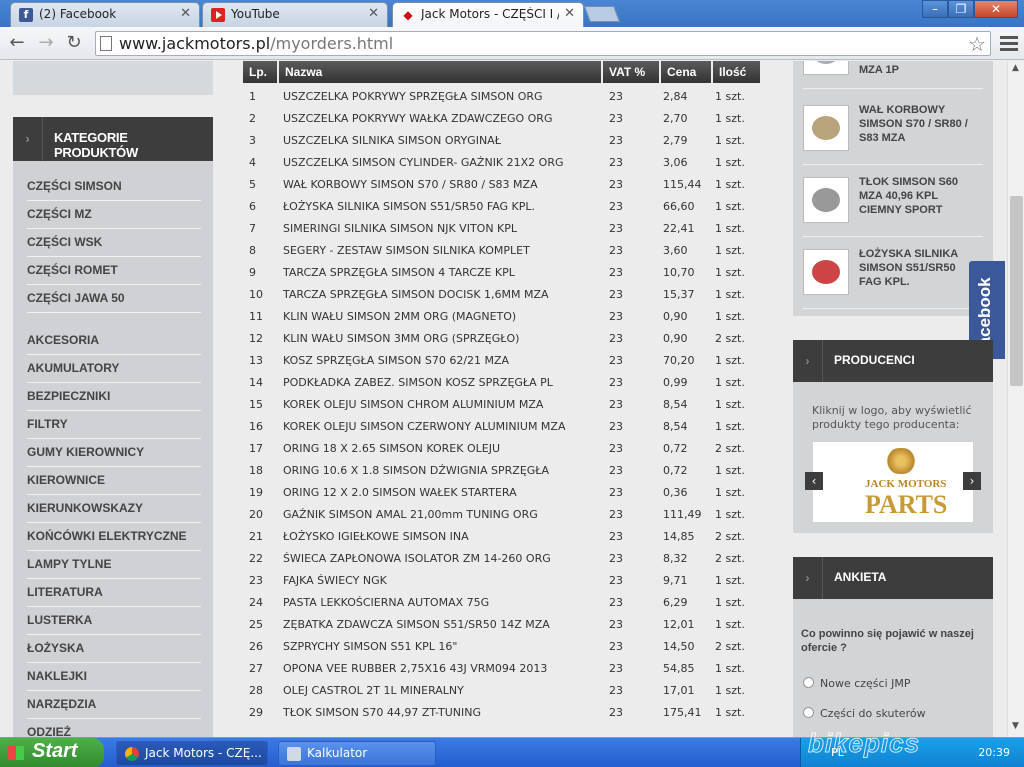 The image size is (1024, 767). Describe the element at coordinates (17, 43) in the screenshot. I see `back-button: ←` at that location.